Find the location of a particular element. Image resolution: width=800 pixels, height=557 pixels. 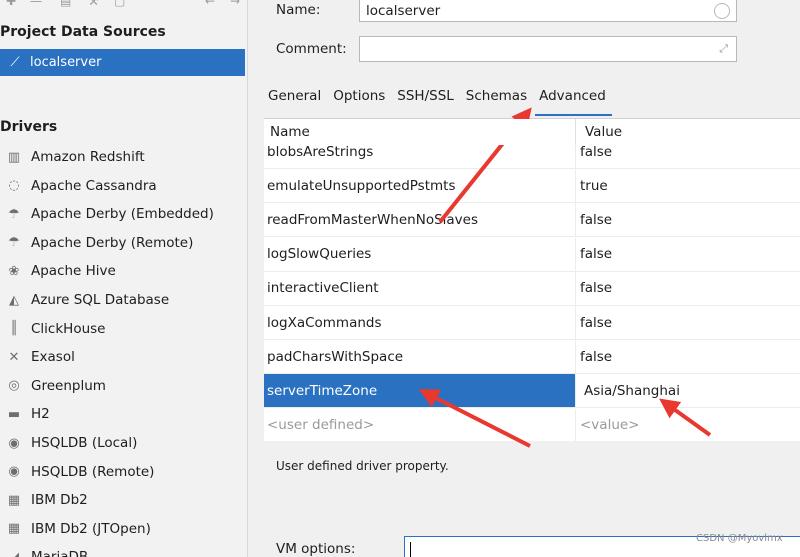

driver-item: ▦ IBM Db2 (JTOpen) is located at coordinates (122, 529).